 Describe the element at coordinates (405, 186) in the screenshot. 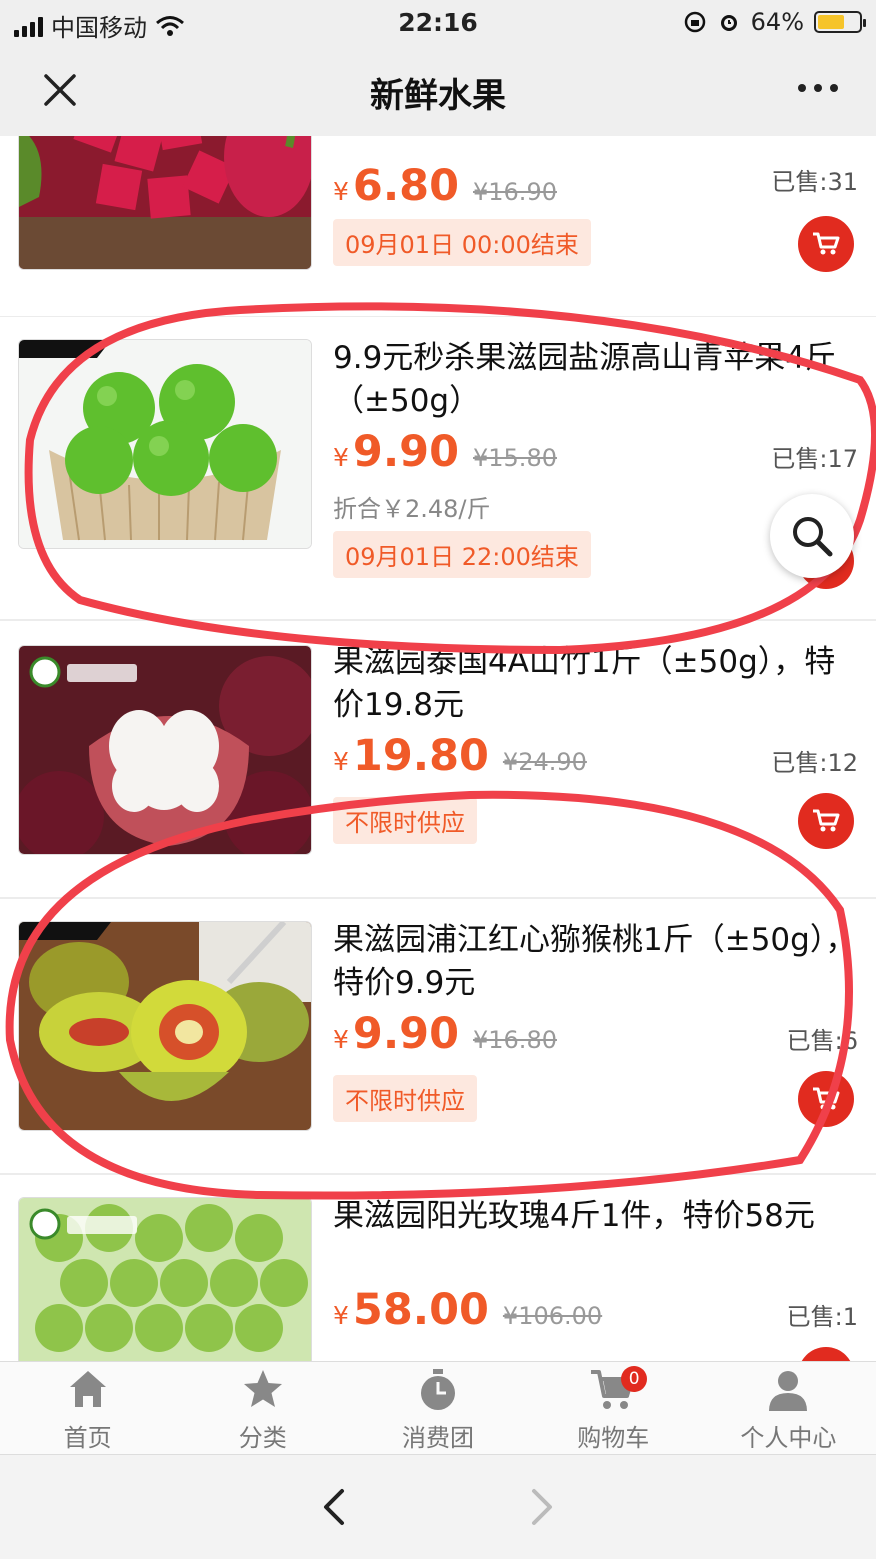

I see `price: 6.80` at that location.